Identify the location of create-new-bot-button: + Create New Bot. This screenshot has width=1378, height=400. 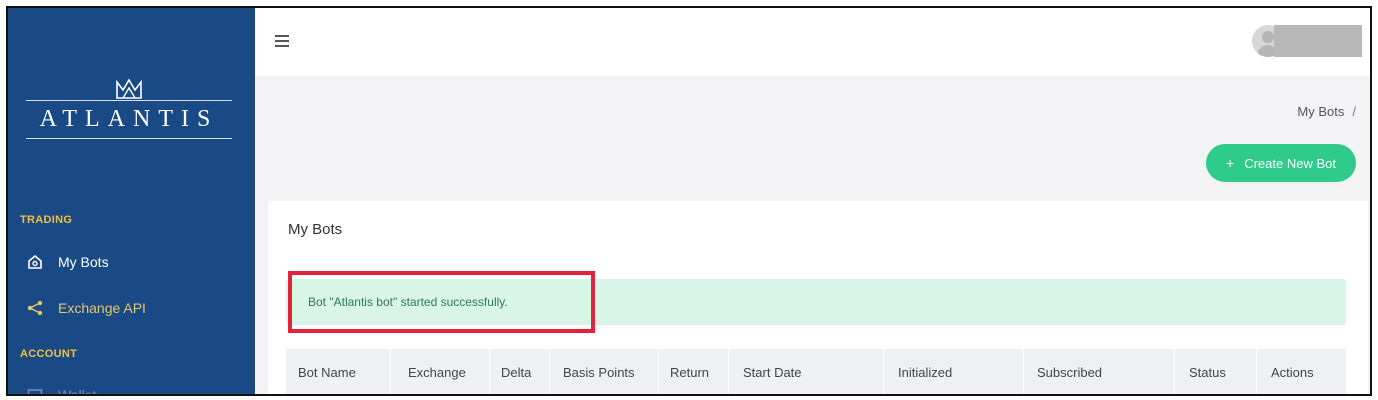
(1281, 163).